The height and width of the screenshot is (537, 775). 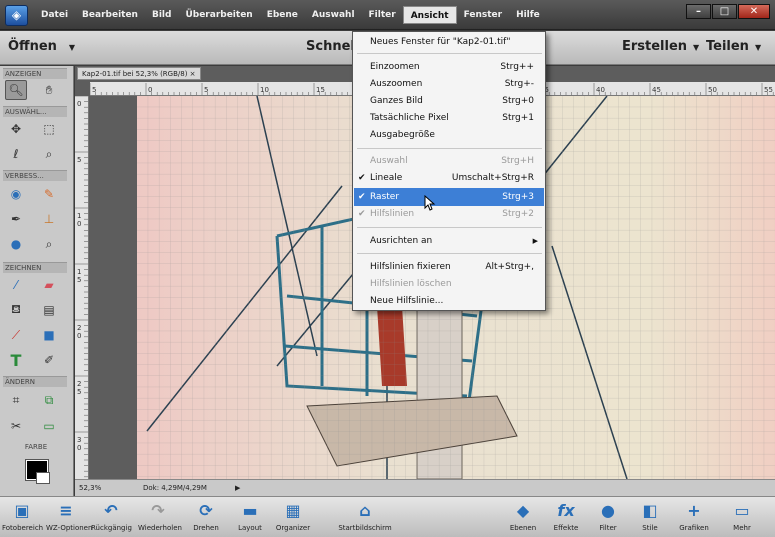 I want to click on close-tab-icon: ×, so click(x=193, y=74).